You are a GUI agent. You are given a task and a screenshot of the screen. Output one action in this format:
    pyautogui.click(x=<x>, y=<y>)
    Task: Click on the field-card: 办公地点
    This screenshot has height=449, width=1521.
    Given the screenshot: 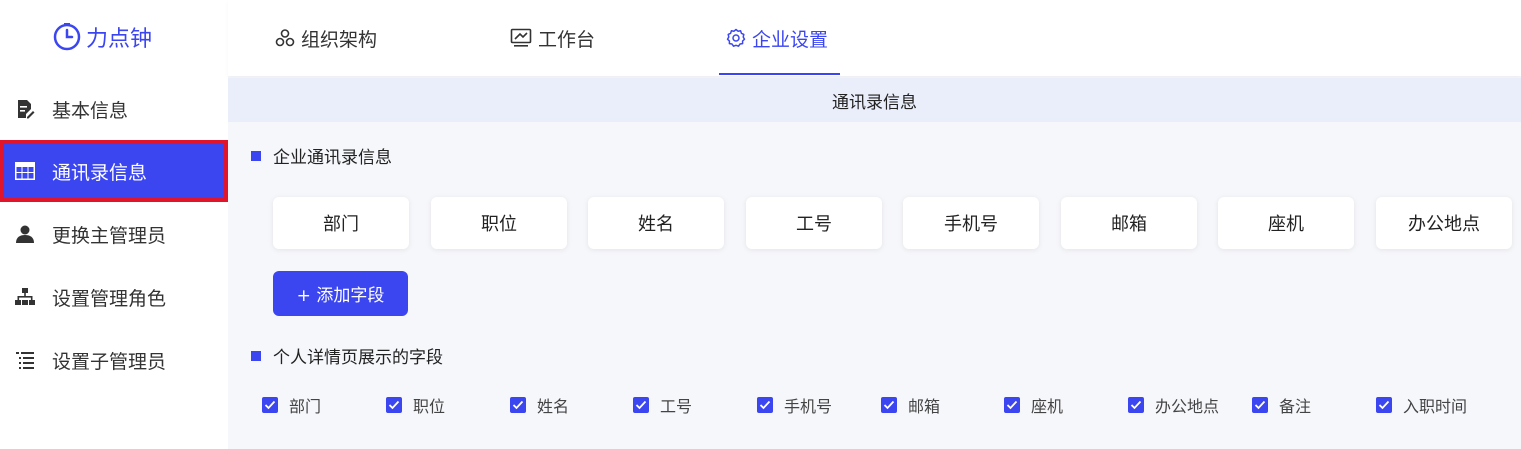 What is the action you would take?
    pyautogui.click(x=1444, y=223)
    